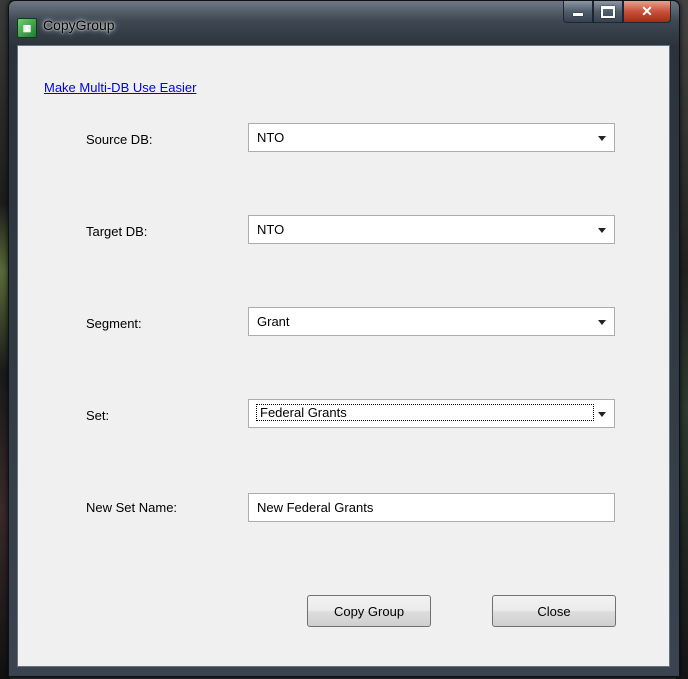 Image resolution: width=688 pixels, height=679 pixels. What do you see at coordinates (119, 139) in the screenshot?
I see `source-db-label: Source DB:` at bounding box center [119, 139].